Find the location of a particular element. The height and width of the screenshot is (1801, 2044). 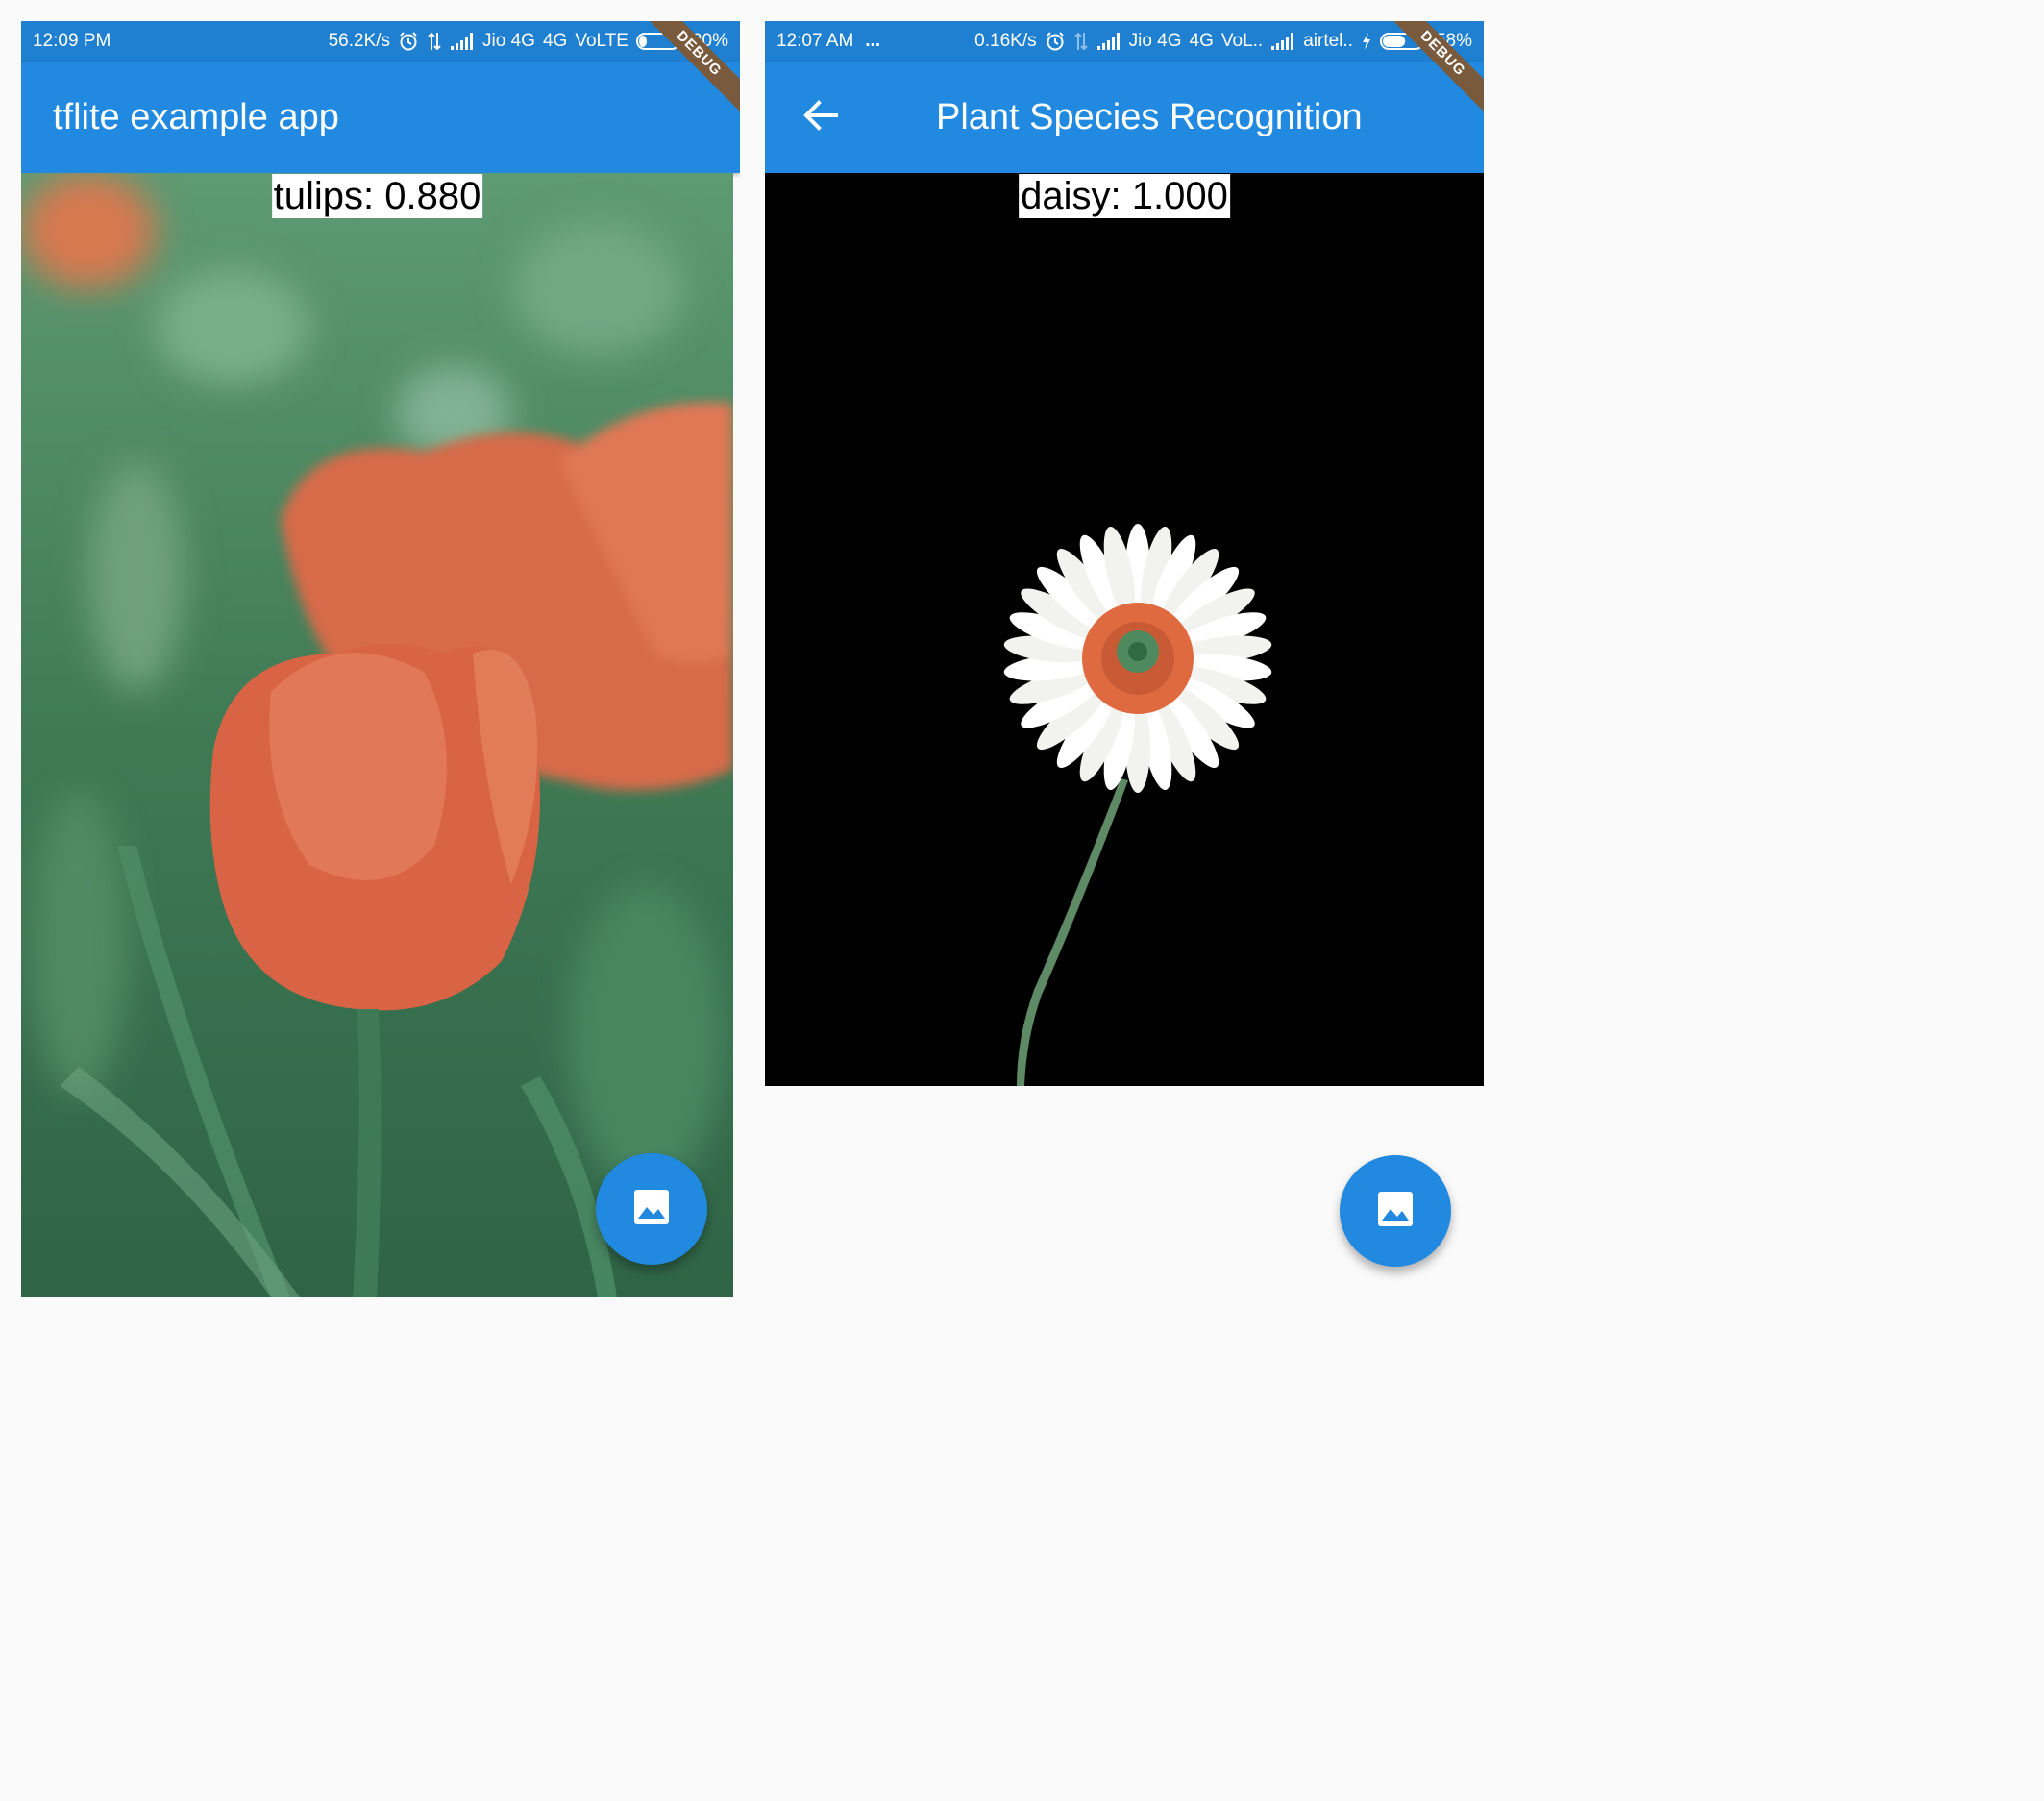

charging-icon is located at coordinates (1366, 41).